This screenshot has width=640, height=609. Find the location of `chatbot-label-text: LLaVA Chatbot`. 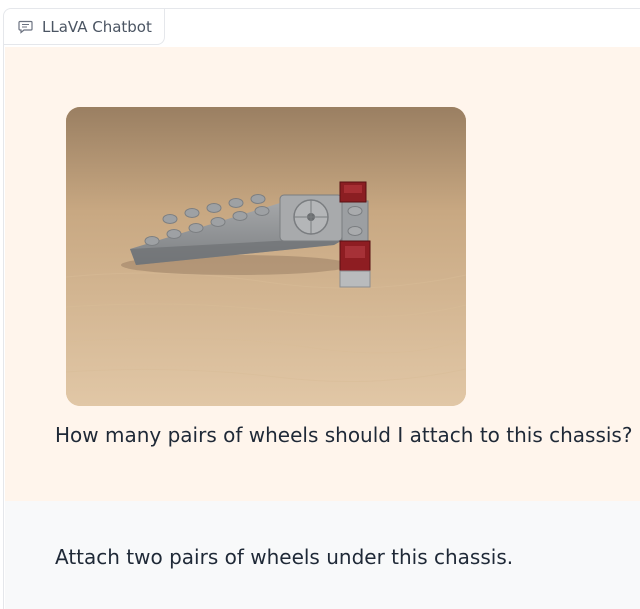

chatbot-label-text: LLaVA Chatbot is located at coordinates (97, 26).